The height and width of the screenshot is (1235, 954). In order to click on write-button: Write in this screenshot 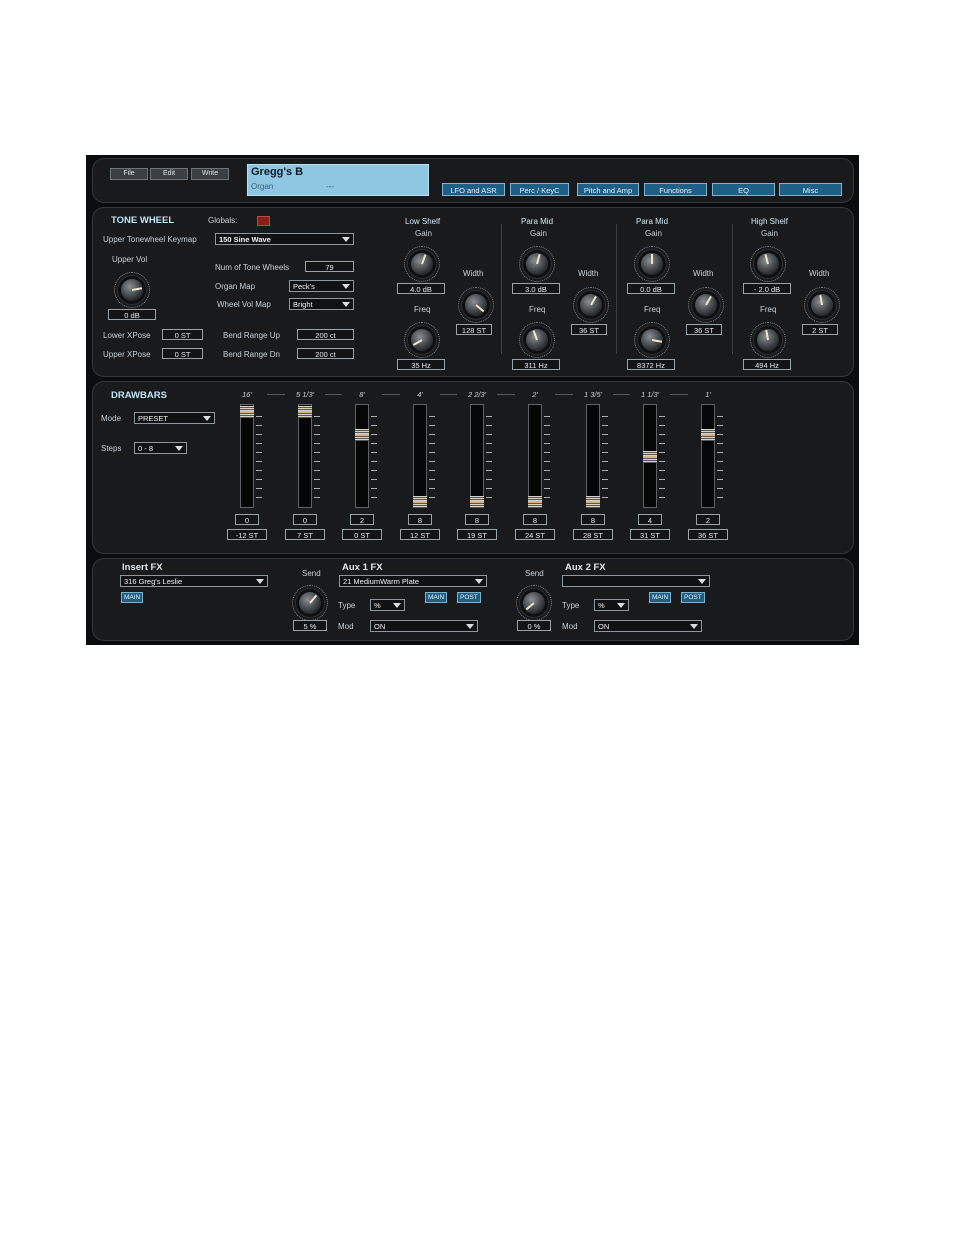, I will do `click(210, 174)`.